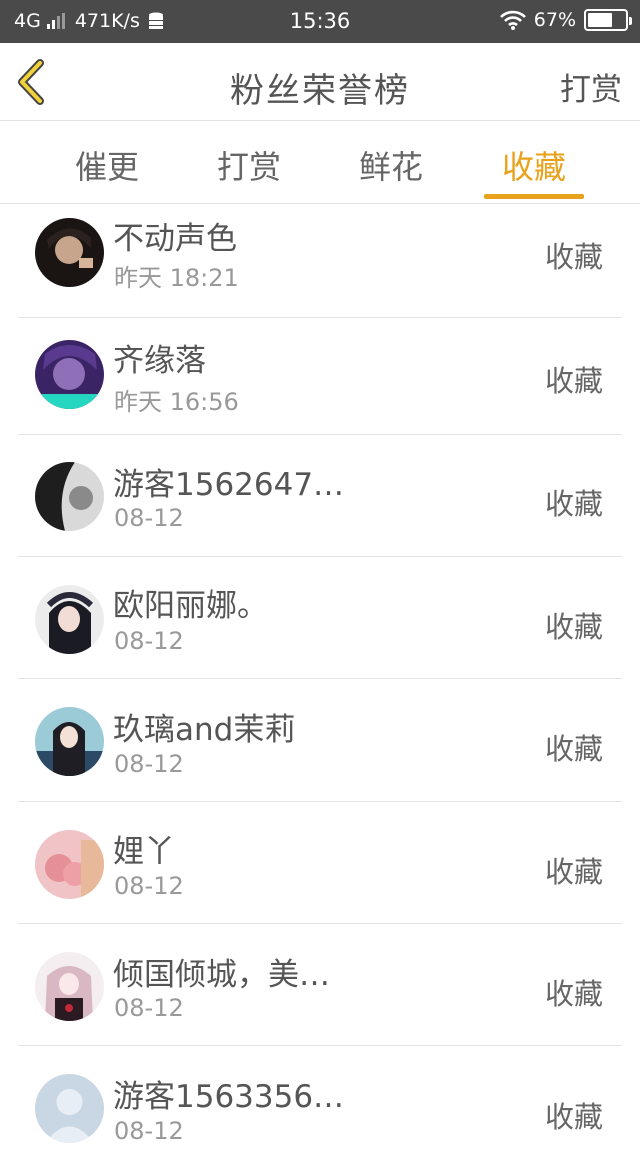 The height and width of the screenshot is (1169, 640). I want to click on list-item: 不动声色 昨天 18:21 收藏, so click(320, 257).